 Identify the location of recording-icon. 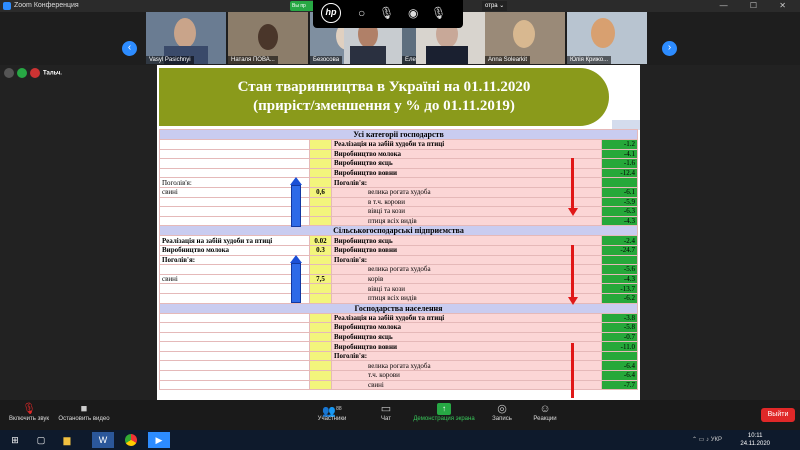
(35, 73).